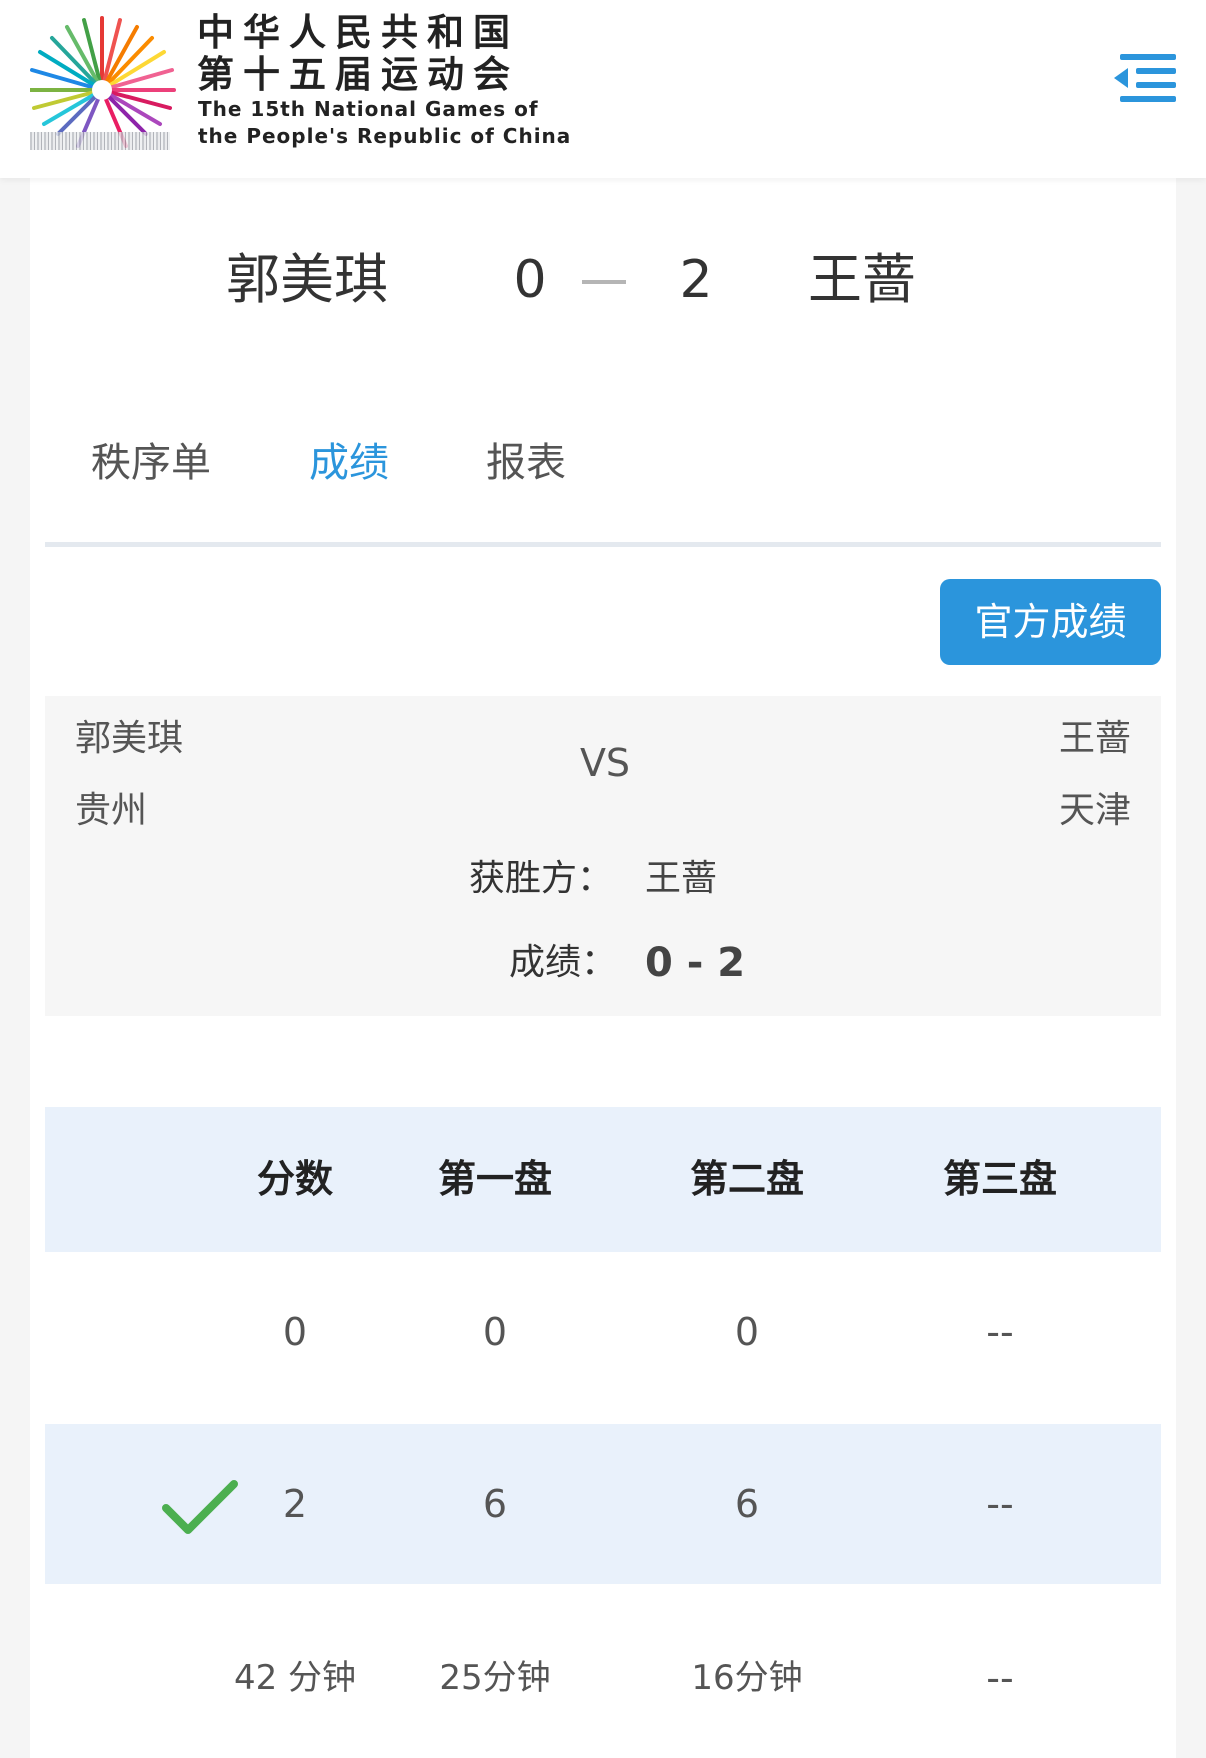 The height and width of the screenshot is (1758, 1206). What do you see at coordinates (526, 463) in the screenshot?
I see `tab-reports: 报表` at bounding box center [526, 463].